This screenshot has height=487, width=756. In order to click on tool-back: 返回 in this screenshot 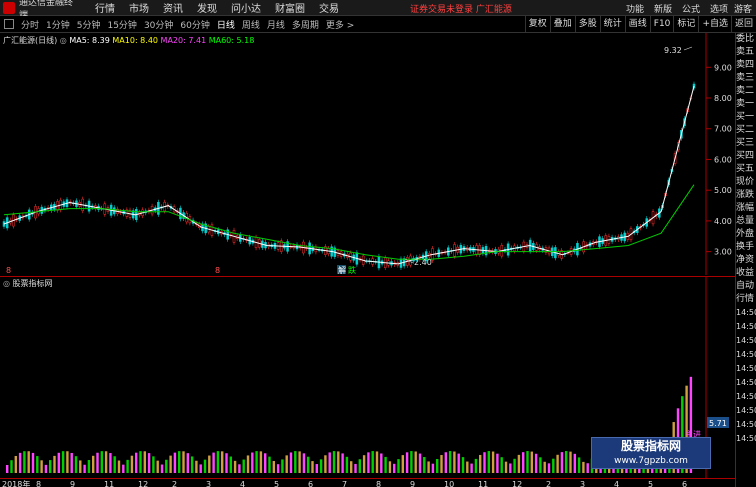, I will do `click(743, 24)`.